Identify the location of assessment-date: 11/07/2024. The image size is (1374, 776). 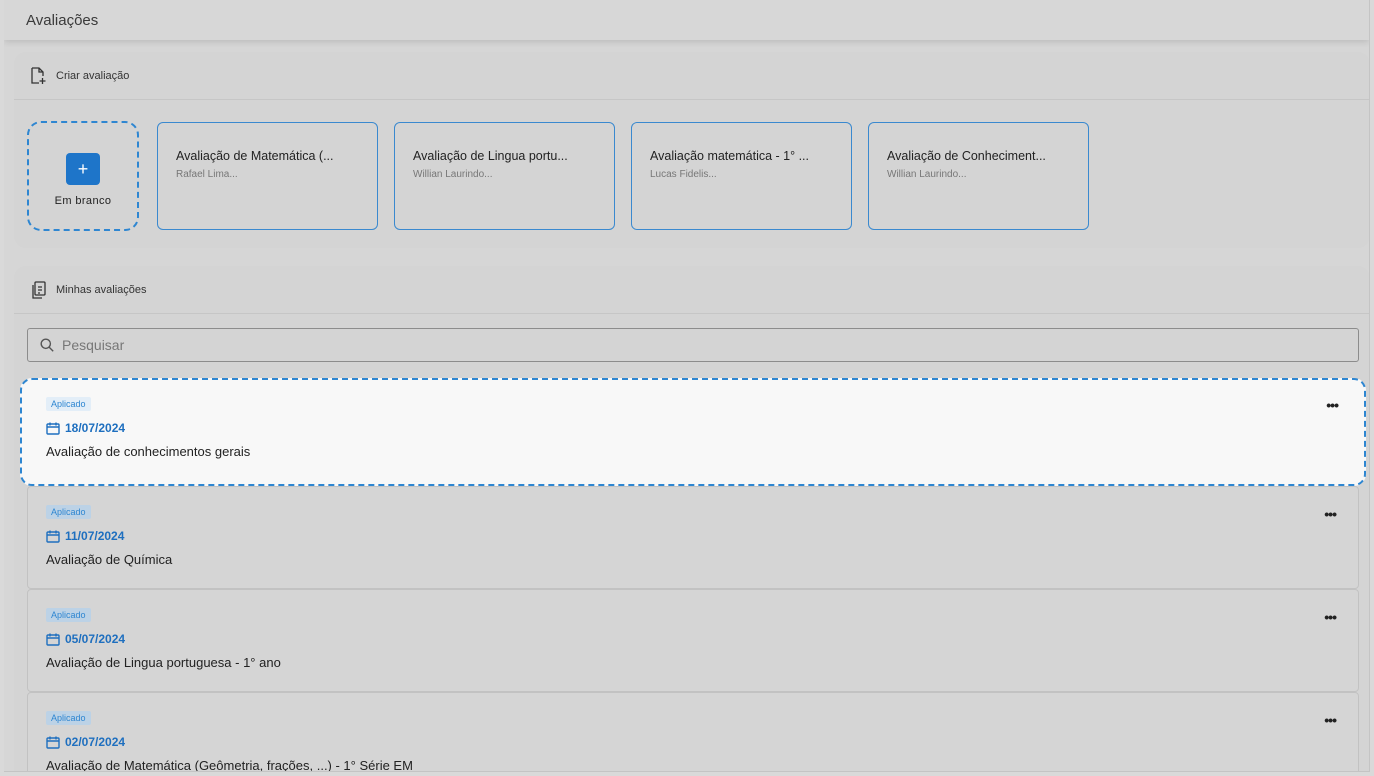
(693, 536).